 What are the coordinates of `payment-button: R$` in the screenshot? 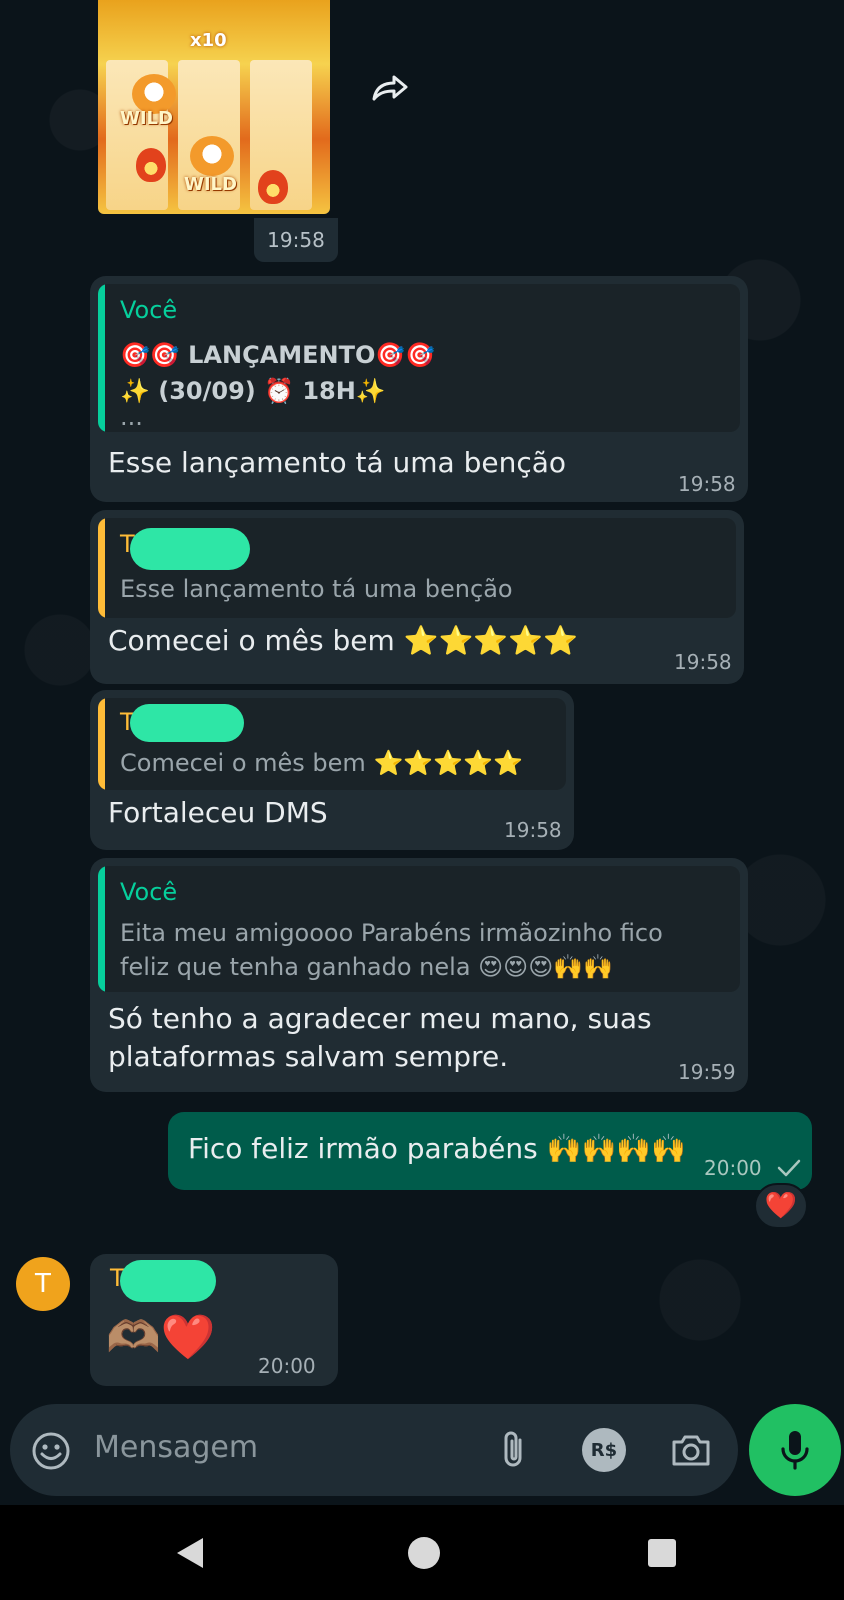 It's located at (604, 1450).